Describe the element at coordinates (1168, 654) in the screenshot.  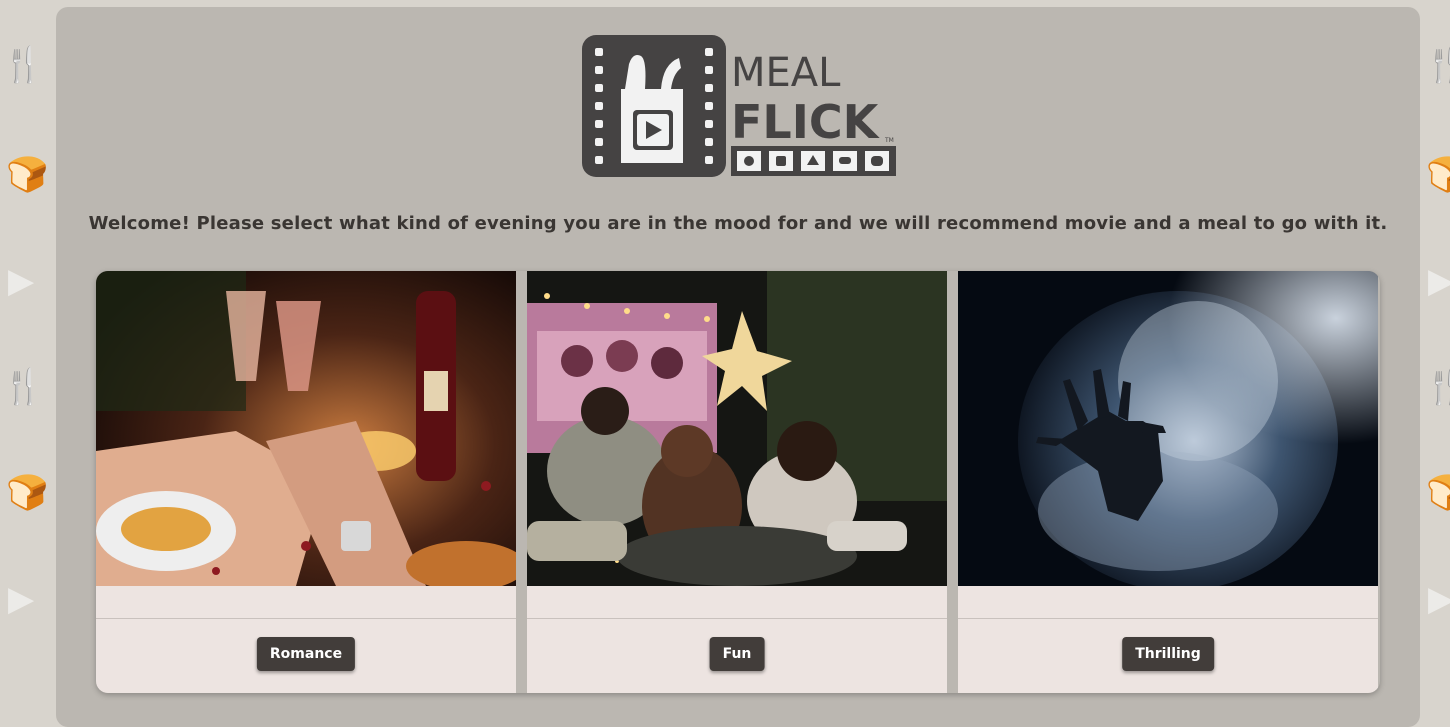
I see `thrilling-button: Thrilling` at that location.